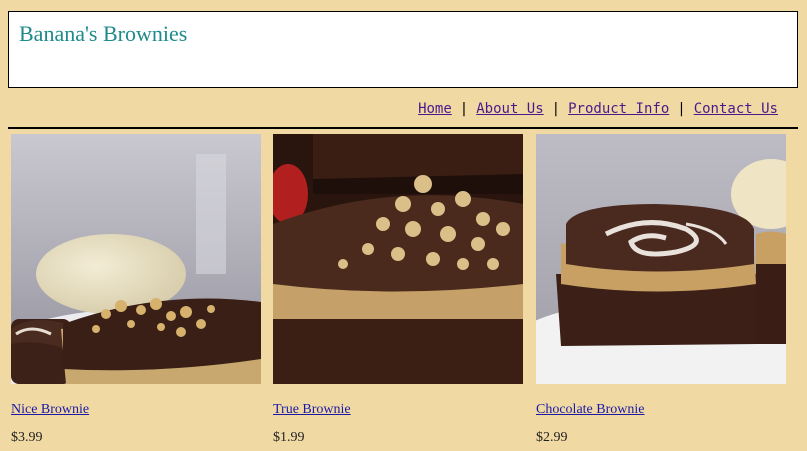 This screenshot has width=807, height=451. I want to click on nav-link-contact-us: Contact Us, so click(736, 109).